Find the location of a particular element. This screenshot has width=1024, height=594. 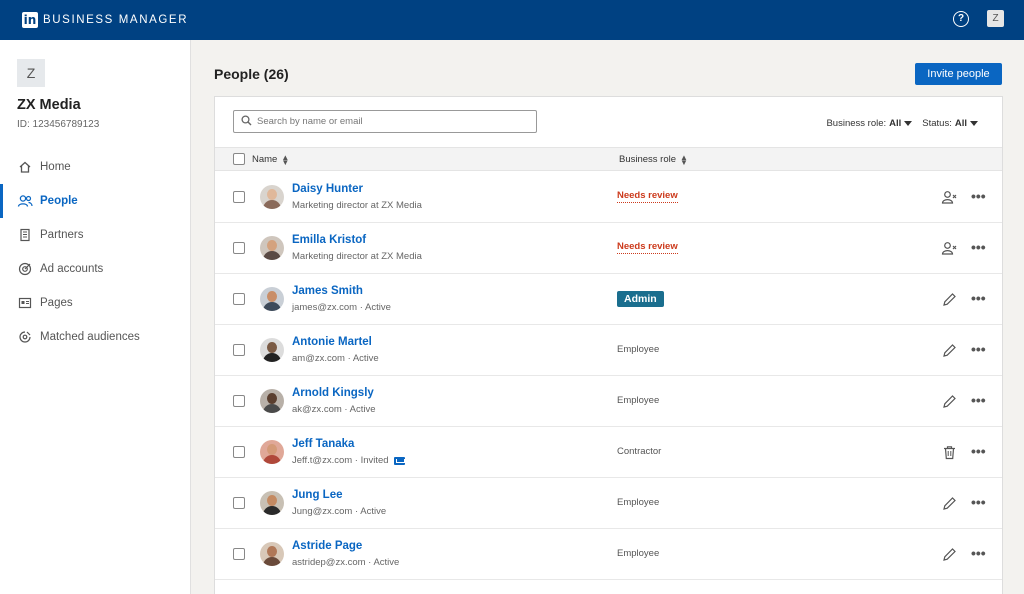

filters: Business role: All Status: All is located at coordinates (897, 123).